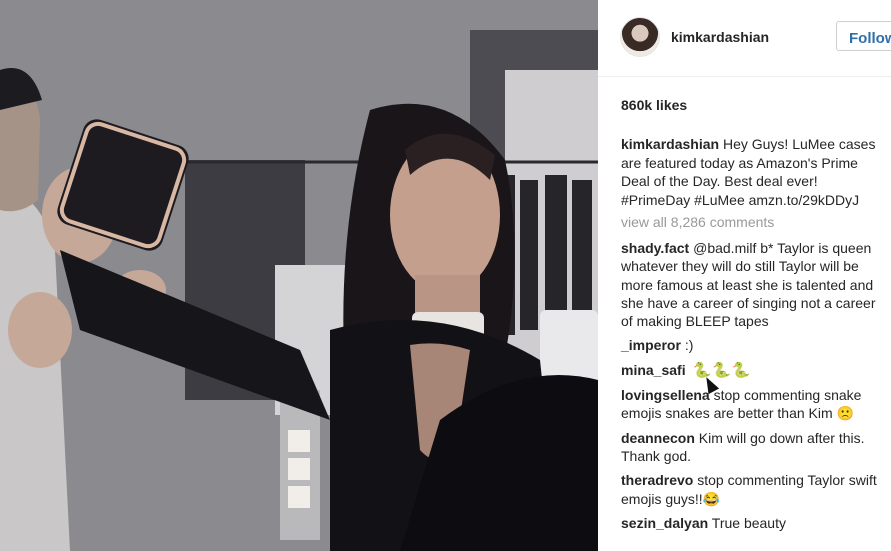 The image size is (891, 551). I want to click on comment-username: lovingsellena, so click(665, 395).